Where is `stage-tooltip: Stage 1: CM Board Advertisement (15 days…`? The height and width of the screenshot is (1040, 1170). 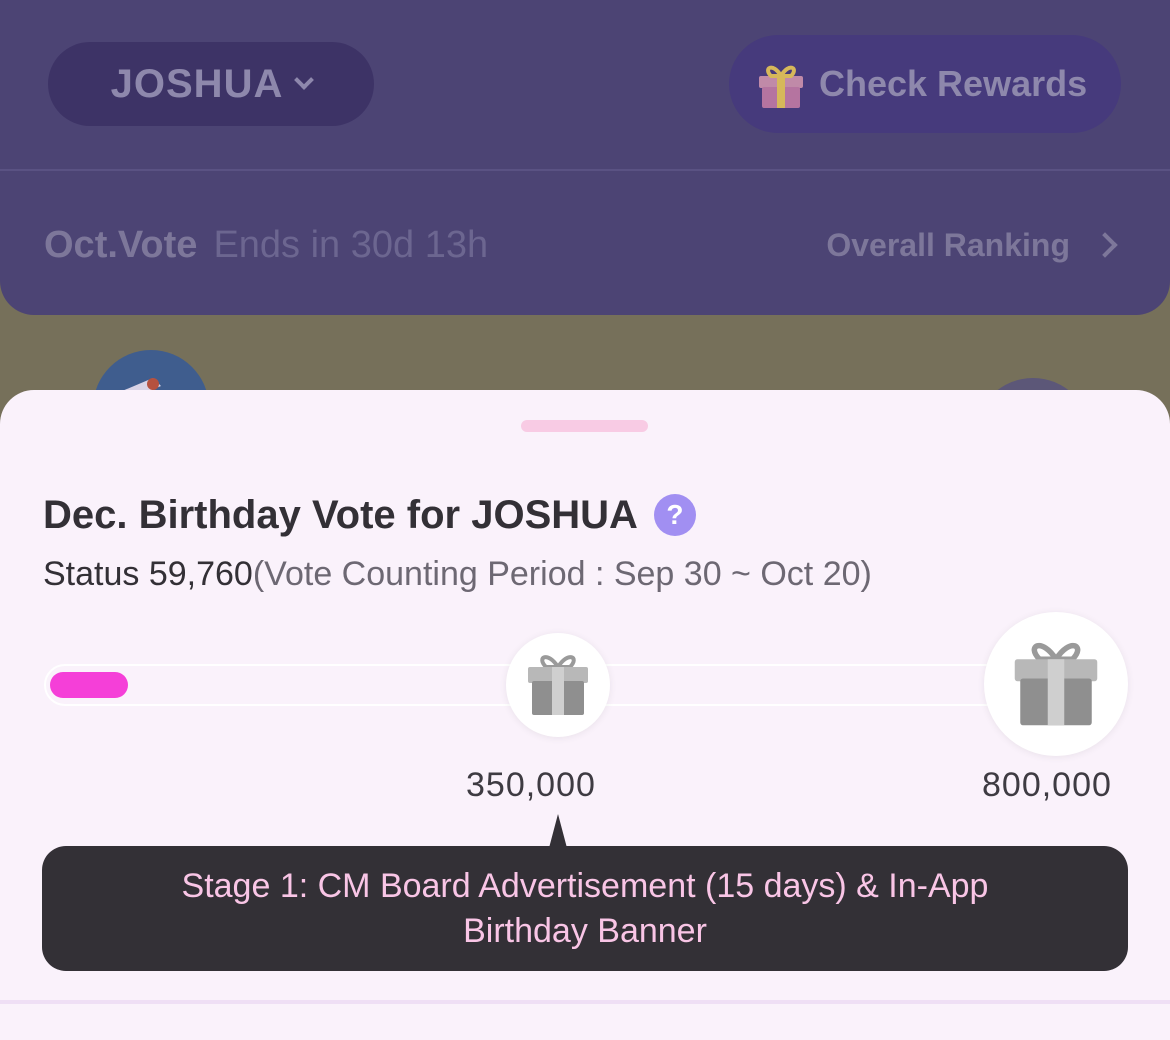 stage-tooltip: Stage 1: CM Board Advertisement (15 days… is located at coordinates (585, 908).